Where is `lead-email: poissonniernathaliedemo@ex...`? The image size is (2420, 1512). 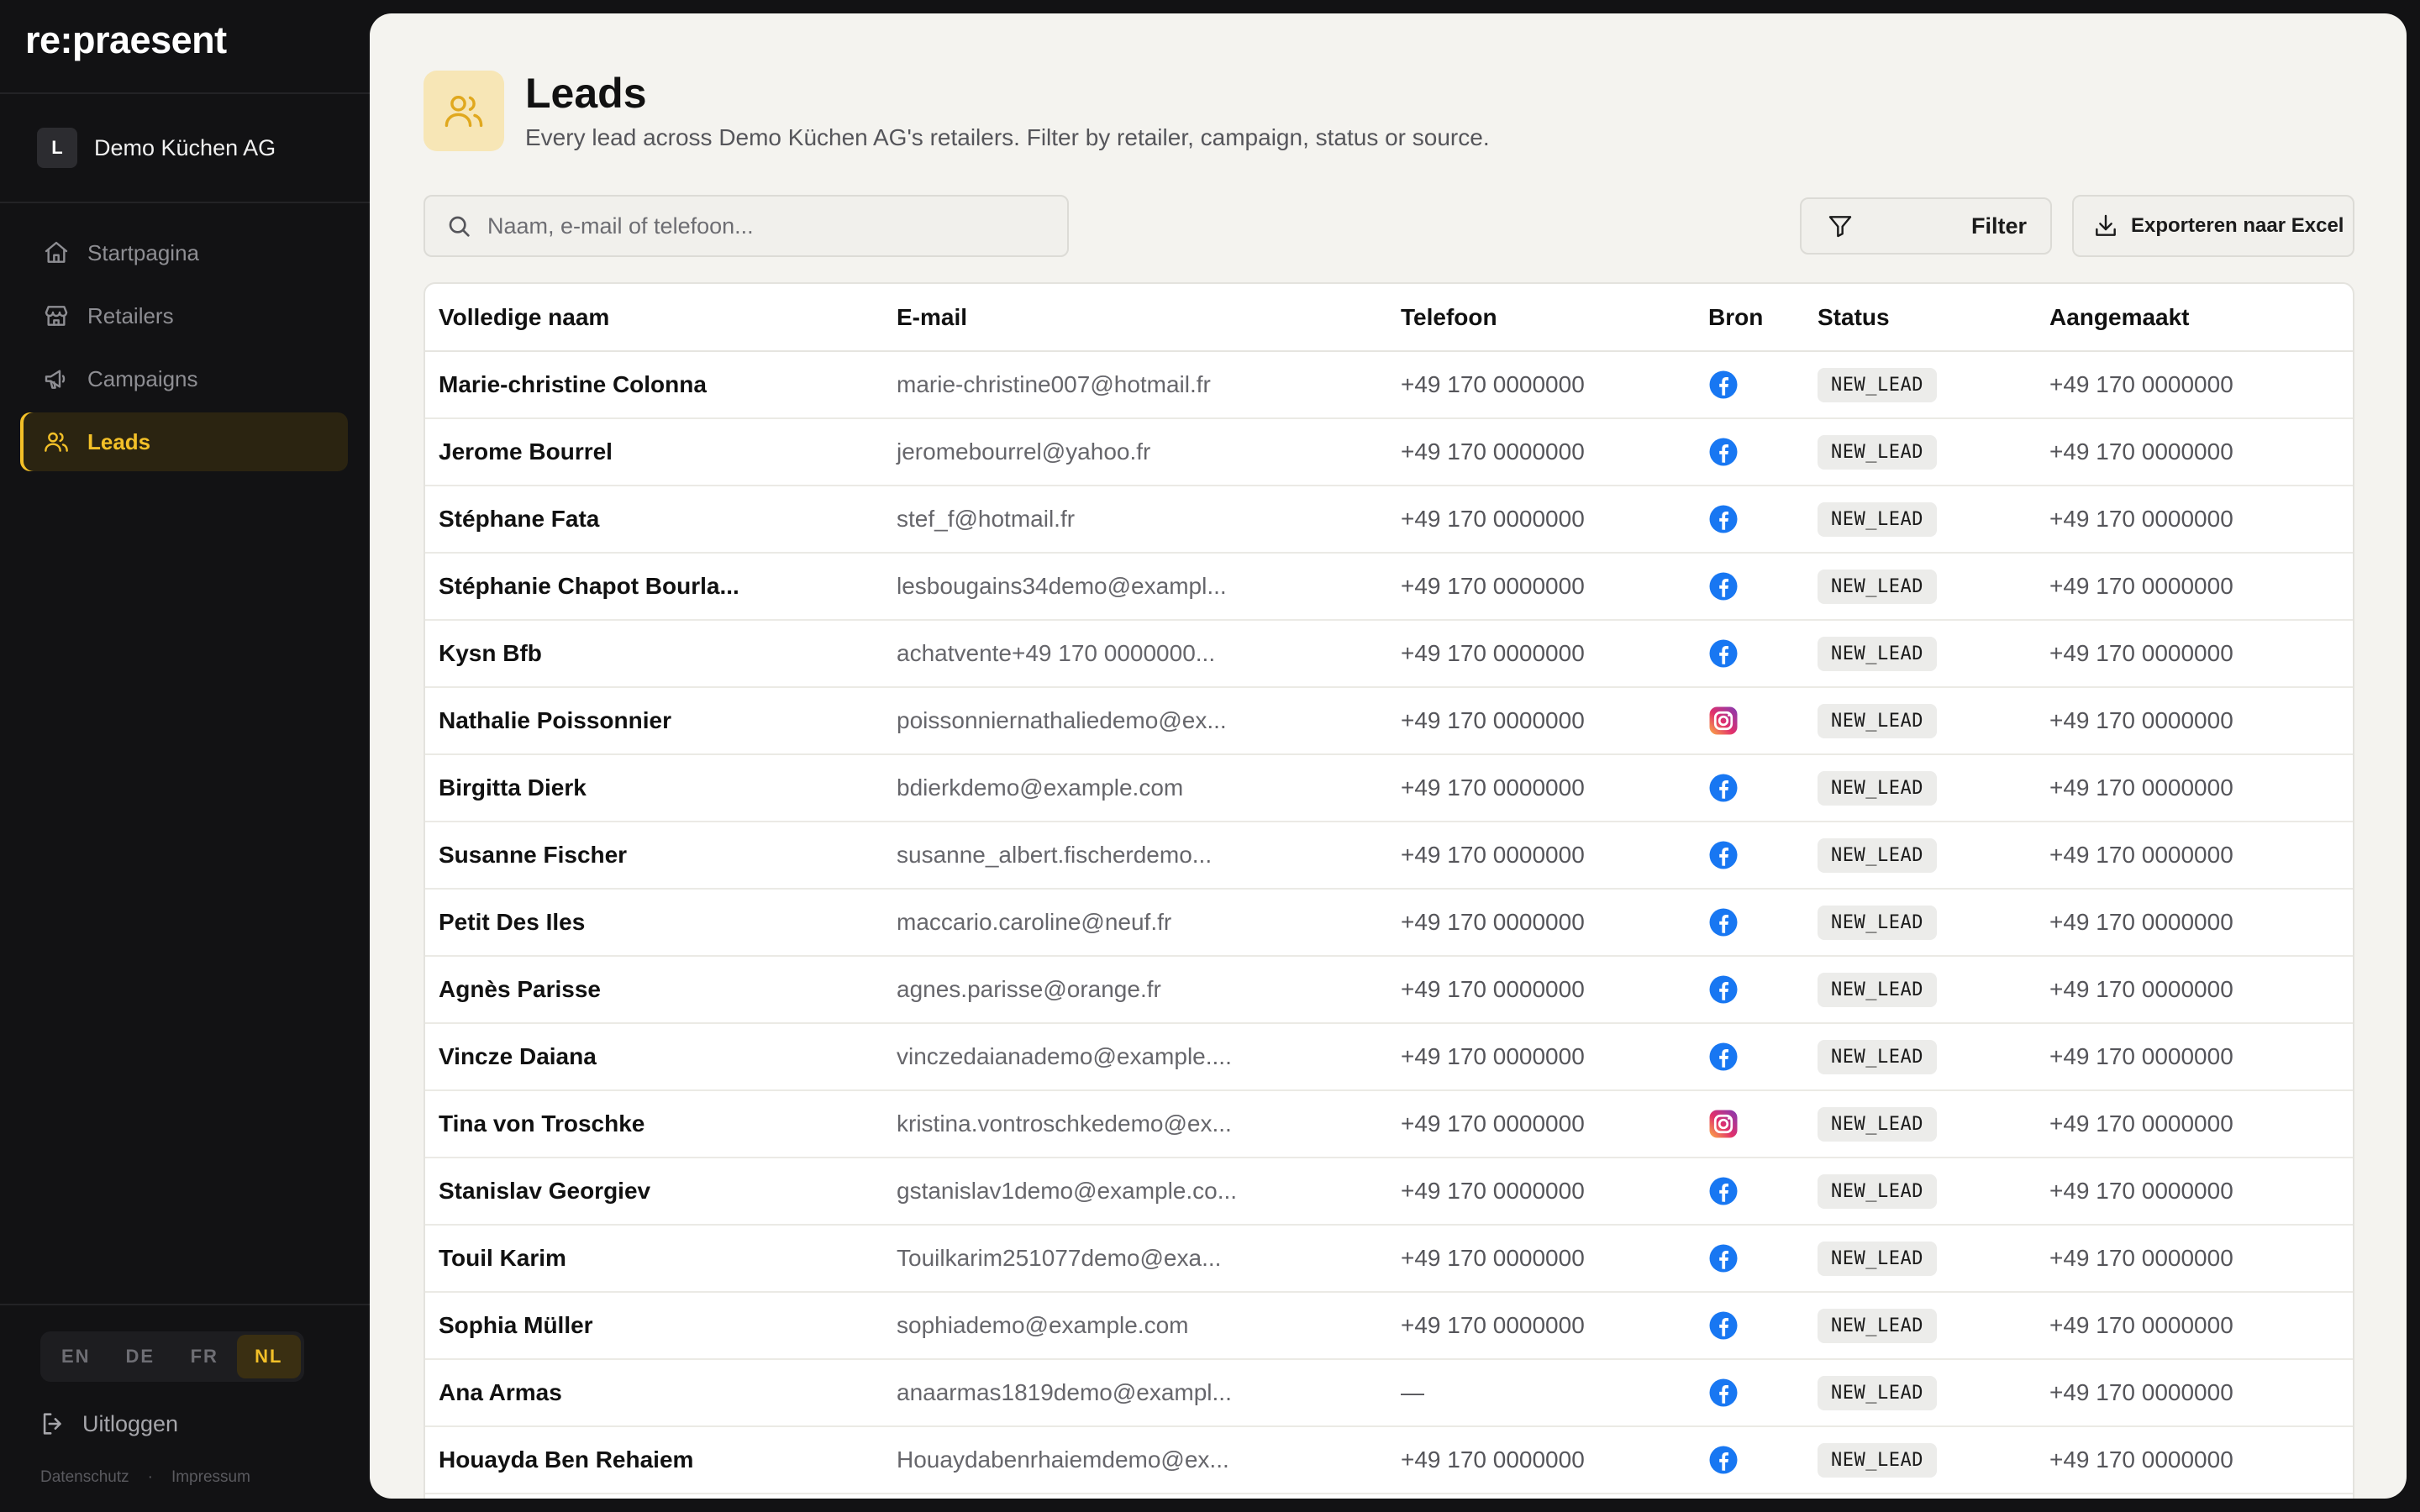
lead-email: poissonniernathaliedemo@ex... is located at coordinates (1135, 721).